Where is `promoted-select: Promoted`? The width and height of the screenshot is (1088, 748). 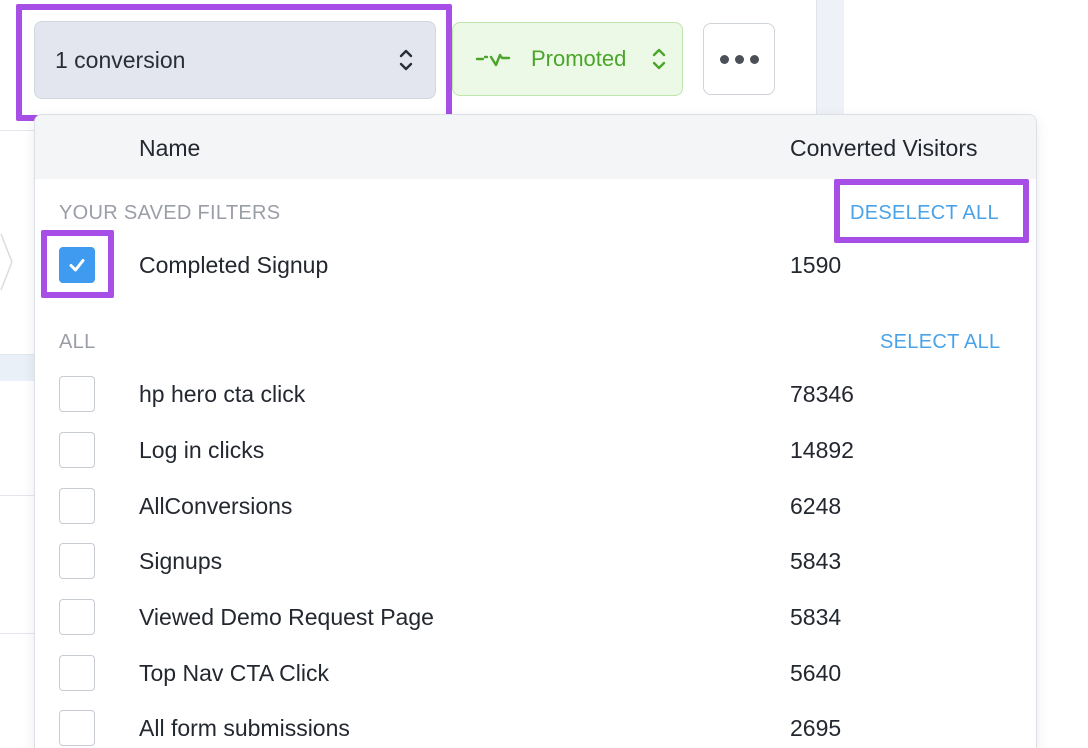
promoted-select: Promoted is located at coordinates (567, 59).